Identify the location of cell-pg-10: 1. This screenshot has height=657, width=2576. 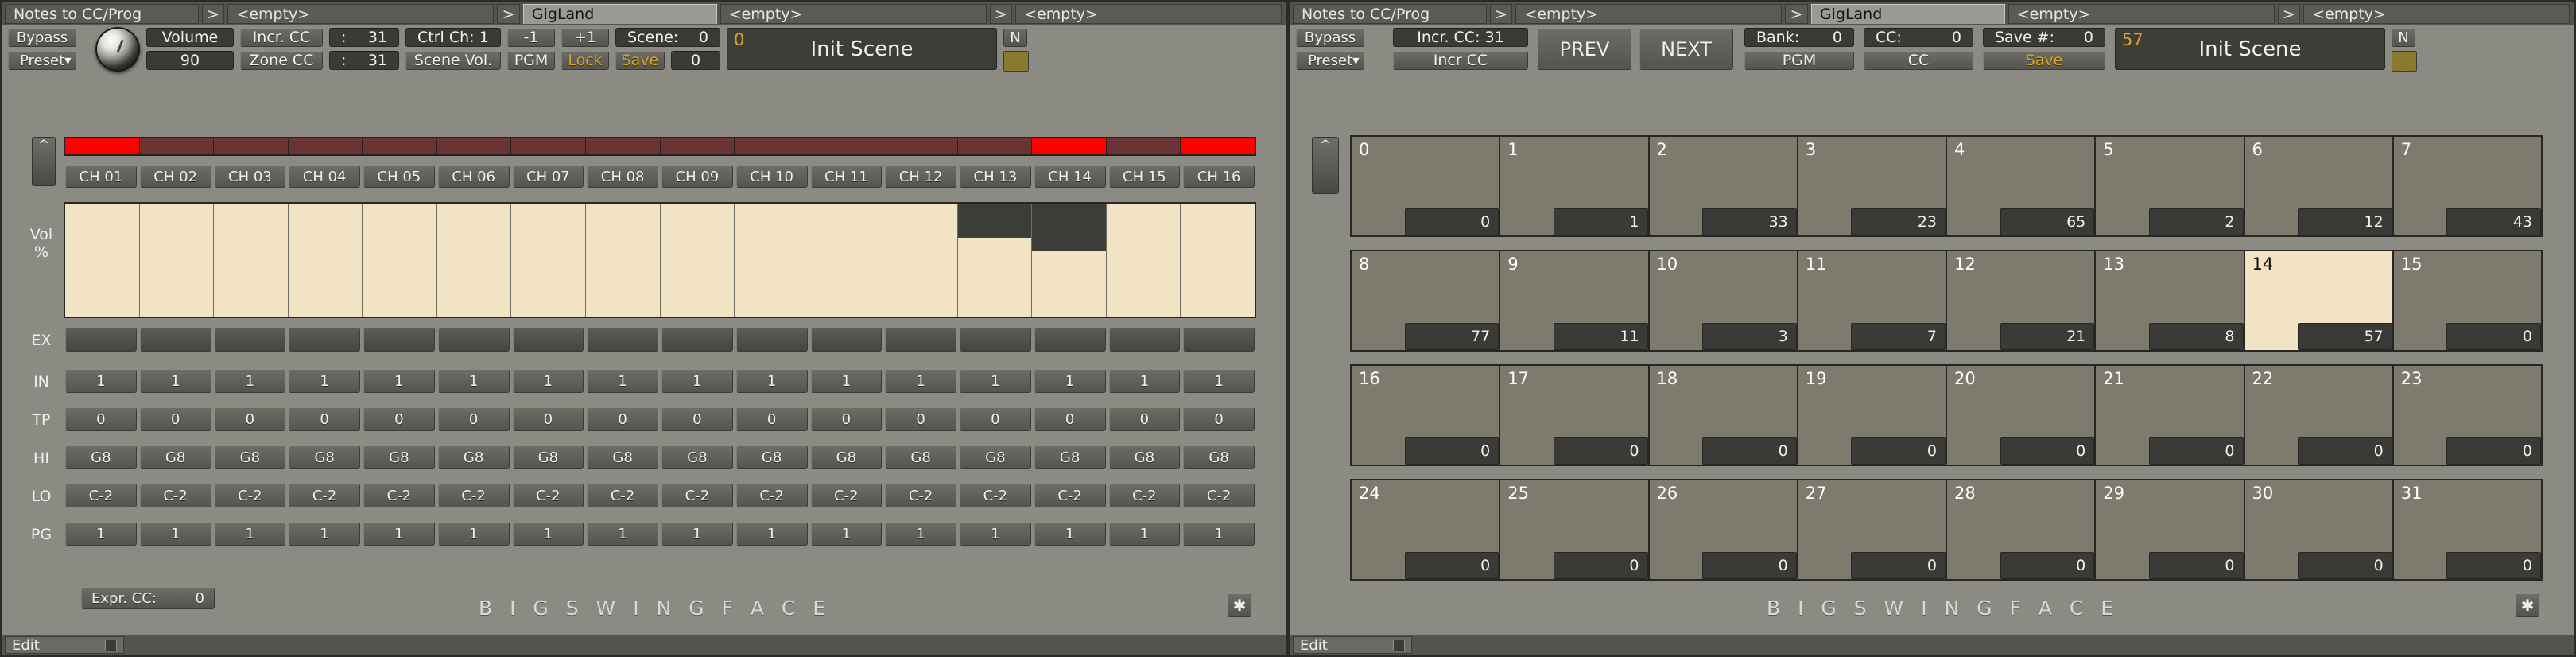
(771, 534).